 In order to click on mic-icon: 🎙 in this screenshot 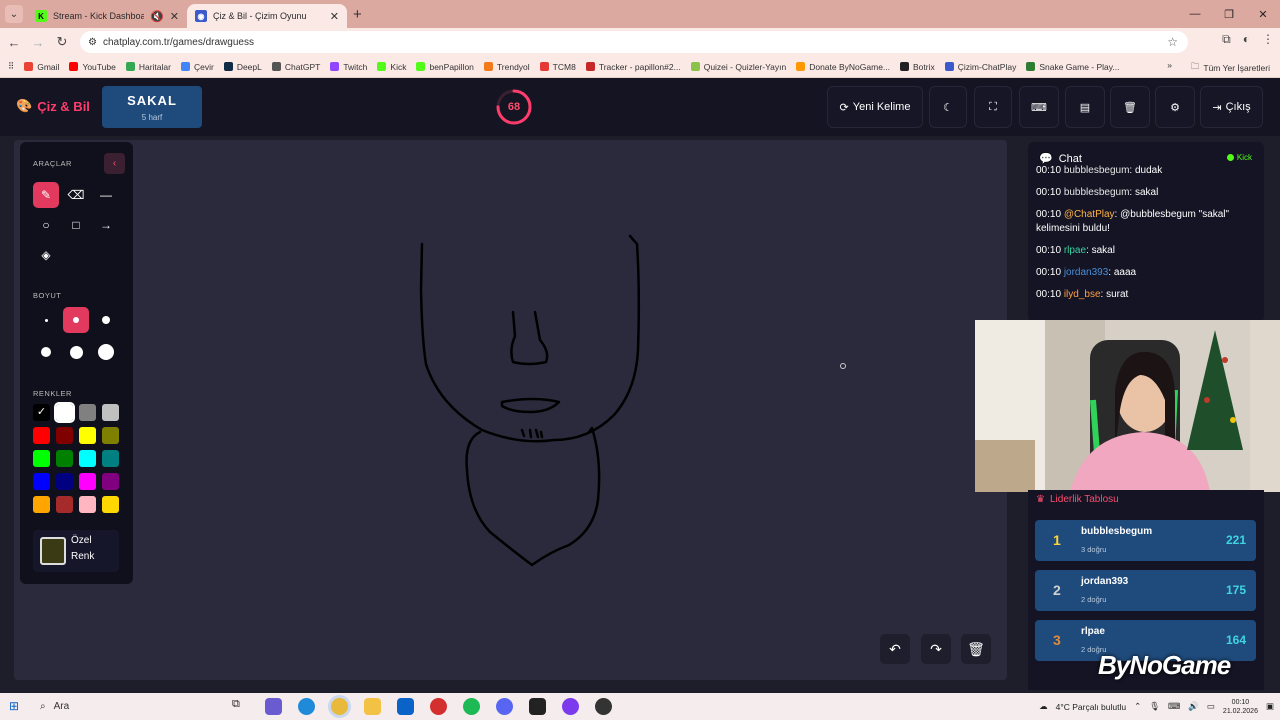, I will do `click(1154, 706)`.